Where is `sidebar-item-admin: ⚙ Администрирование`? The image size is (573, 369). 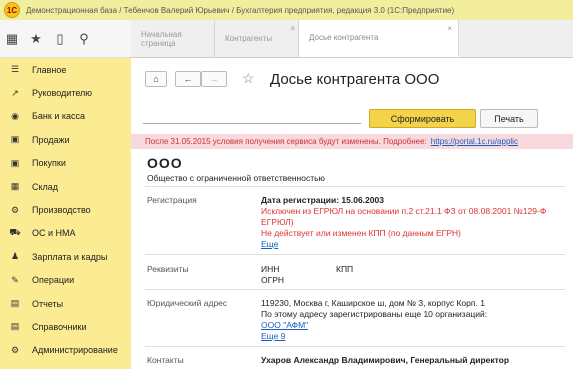
sidebar-item-admin: ⚙ Администрирование is located at coordinates (65, 350).